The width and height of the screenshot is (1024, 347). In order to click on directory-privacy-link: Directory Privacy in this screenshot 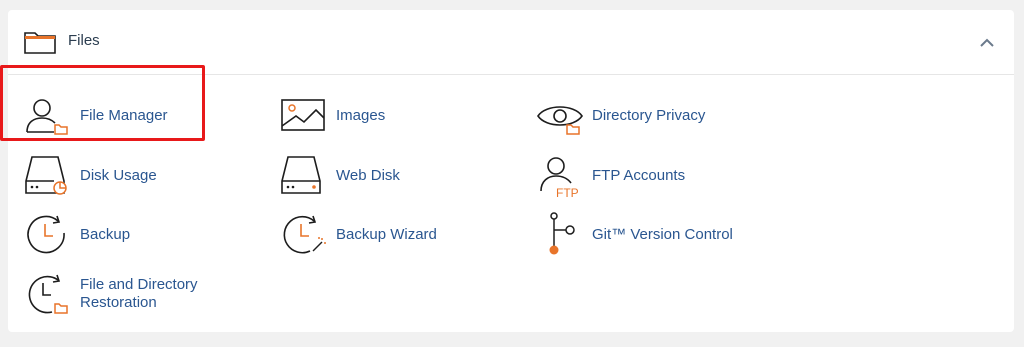, I will do `click(636, 116)`.